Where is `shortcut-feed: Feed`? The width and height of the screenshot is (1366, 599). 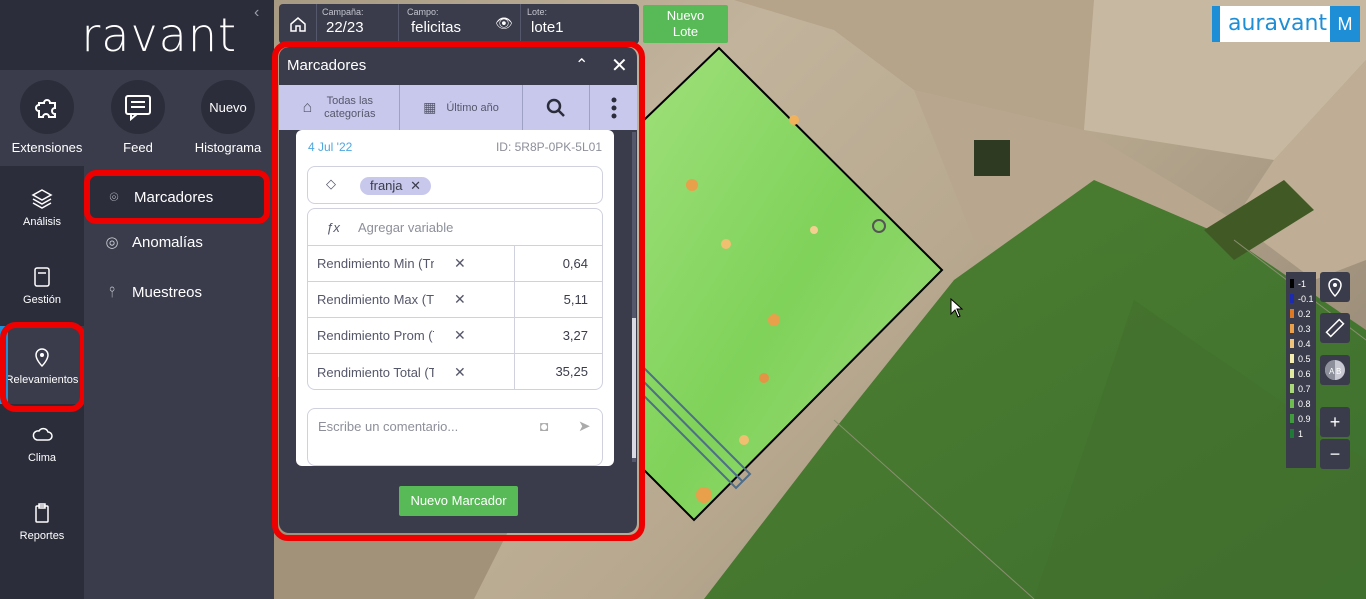
shortcut-feed: Feed is located at coordinates (138, 117).